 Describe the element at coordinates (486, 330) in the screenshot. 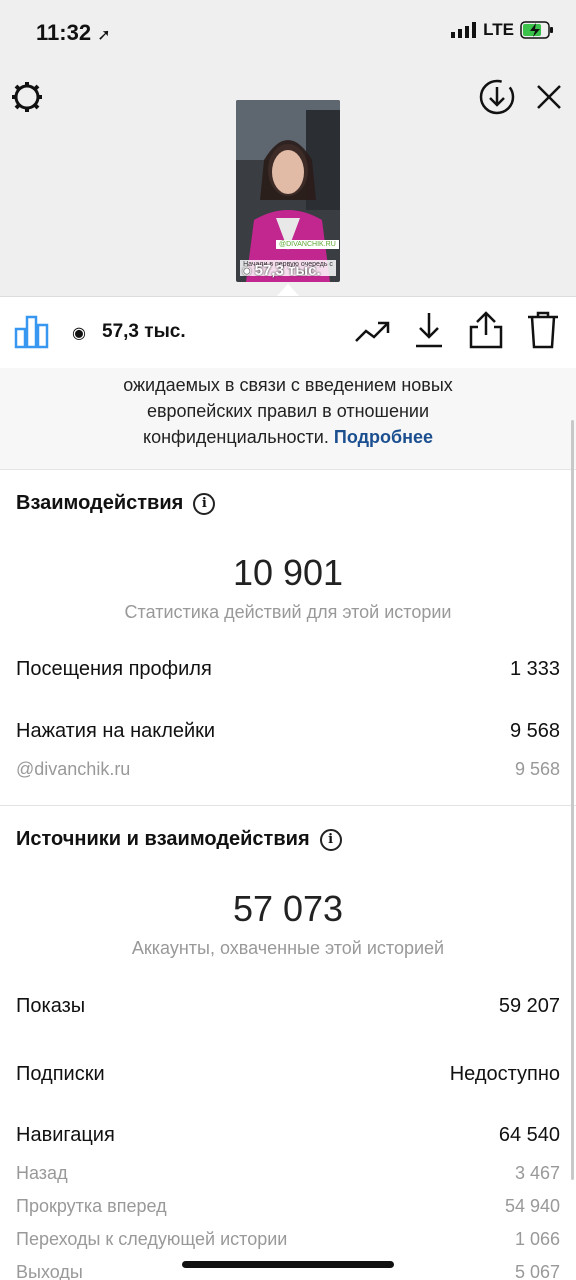

I see `share-icon` at that location.